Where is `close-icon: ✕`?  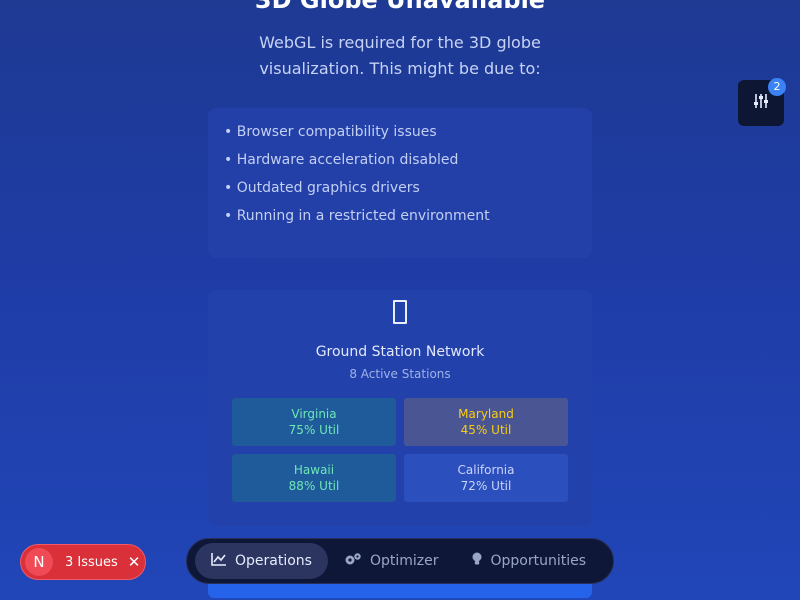
close-icon: ✕ is located at coordinates (134, 562).